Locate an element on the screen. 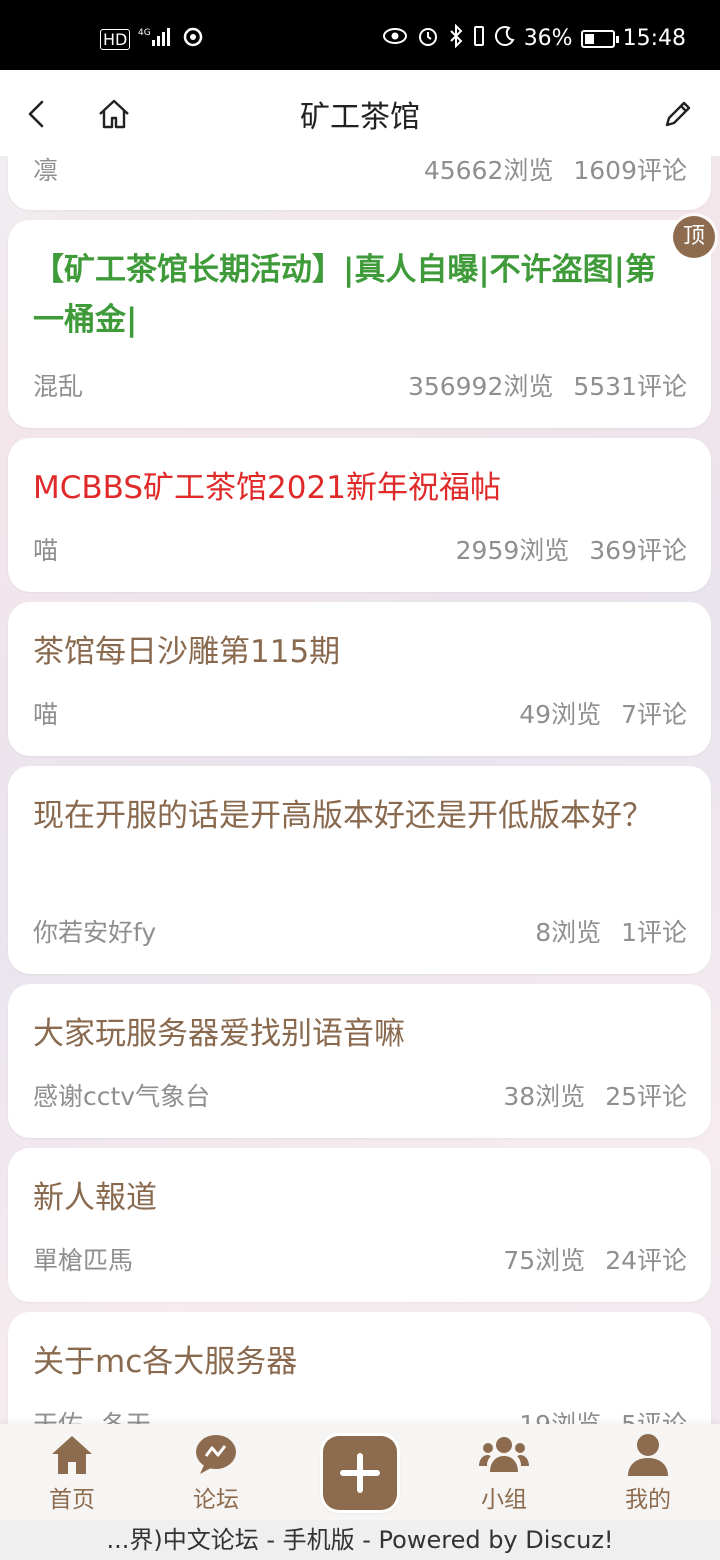 The height and width of the screenshot is (1560, 720). nav-forum: 论坛 is located at coordinates (216, 1473).